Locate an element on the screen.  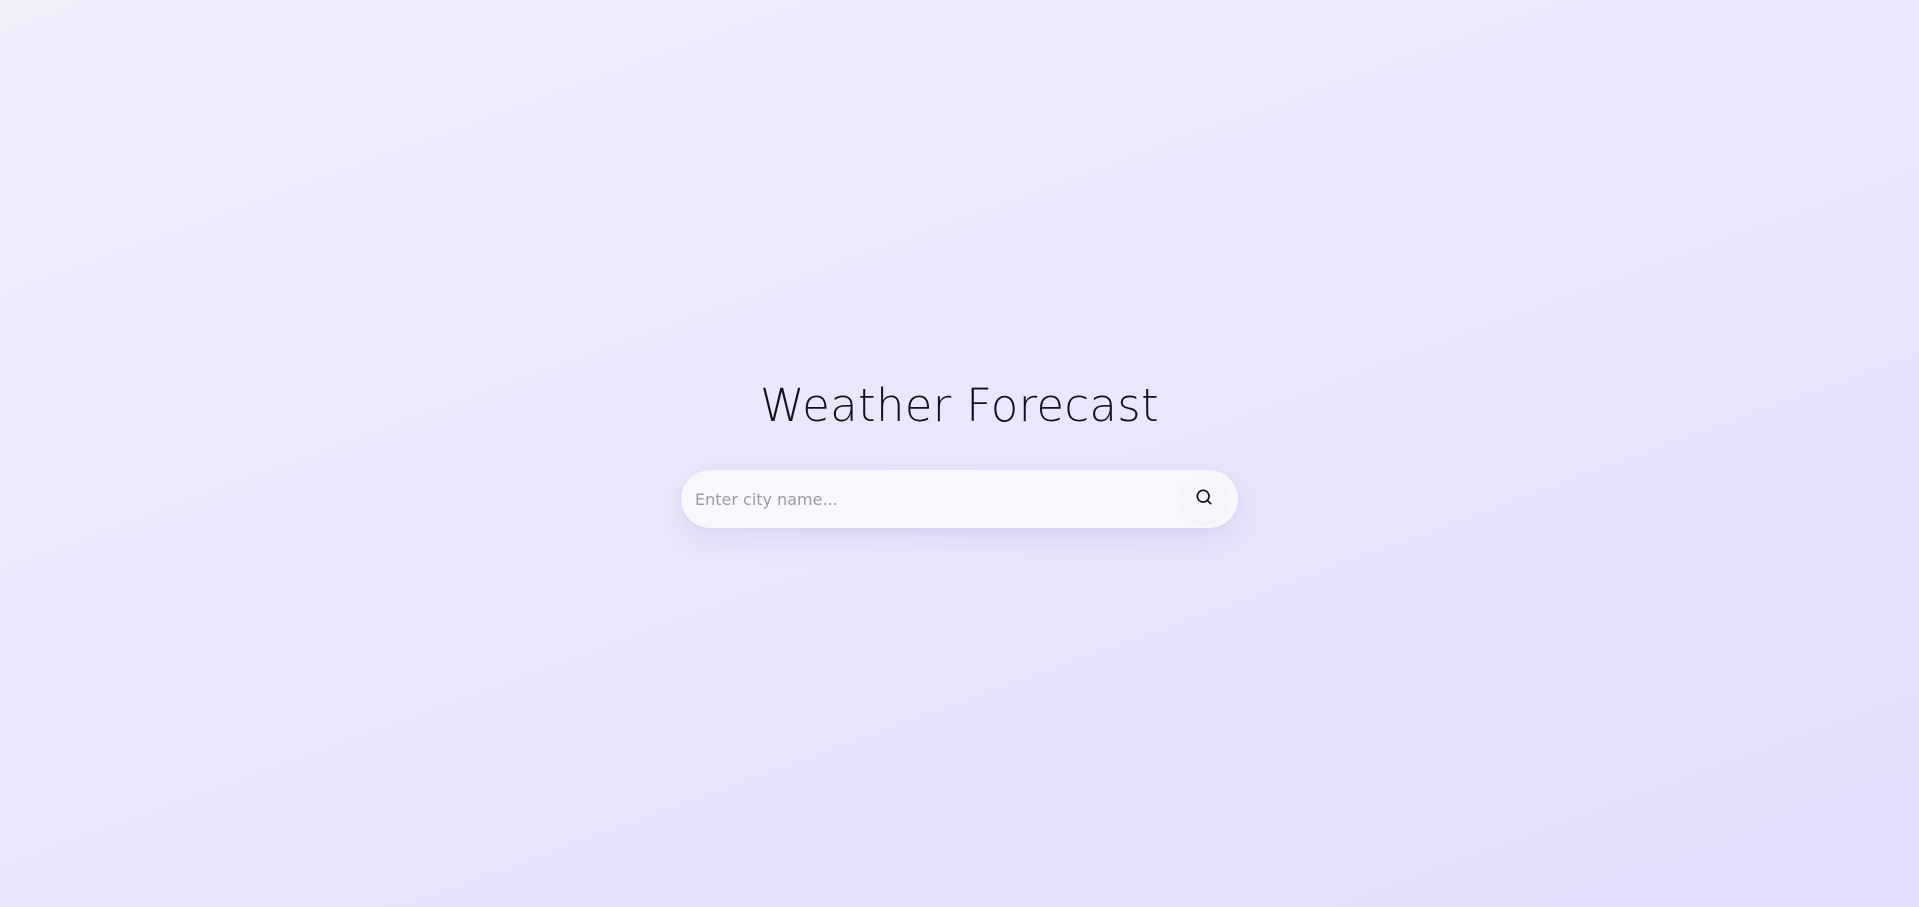
search-bar is located at coordinates (959, 499).